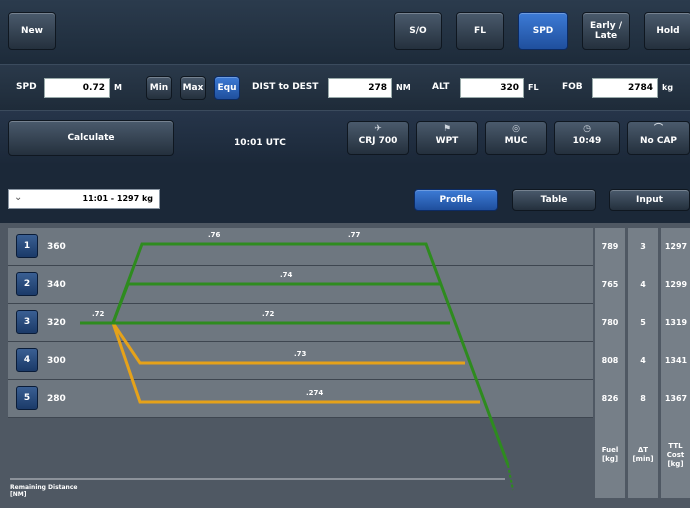 This screenshot has width=690, height=508. What do you see at coordinates (214, 235) in the screenshot?
I see `mach-label: .76` at bounding box center [214, 235].